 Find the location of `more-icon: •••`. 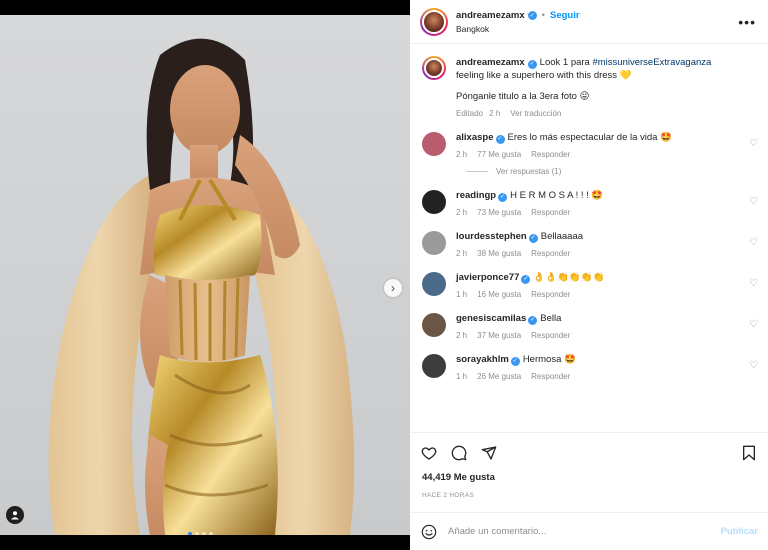

more-icon: ••• is located at coordinates (747, 22).